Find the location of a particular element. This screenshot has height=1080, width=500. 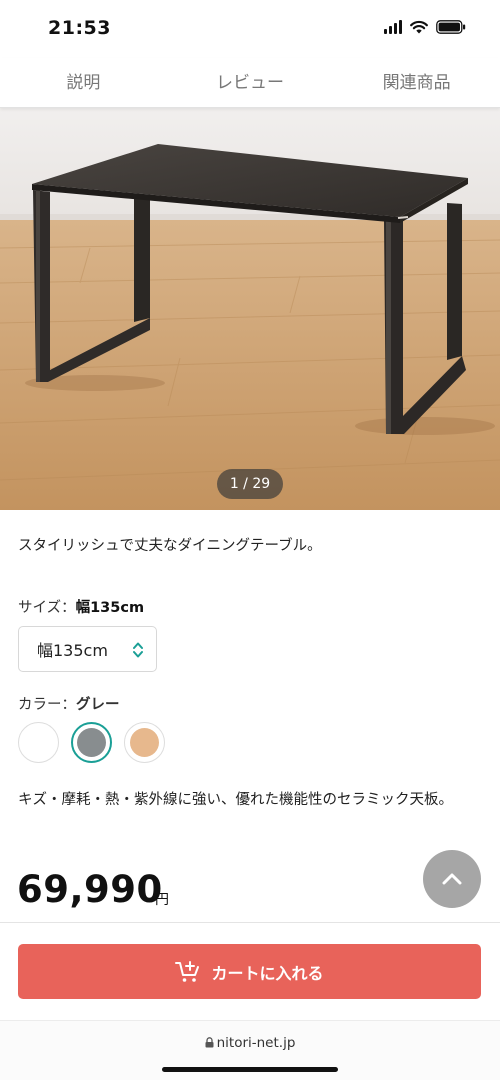

swatch-gray is located at coordinates (91, 742).